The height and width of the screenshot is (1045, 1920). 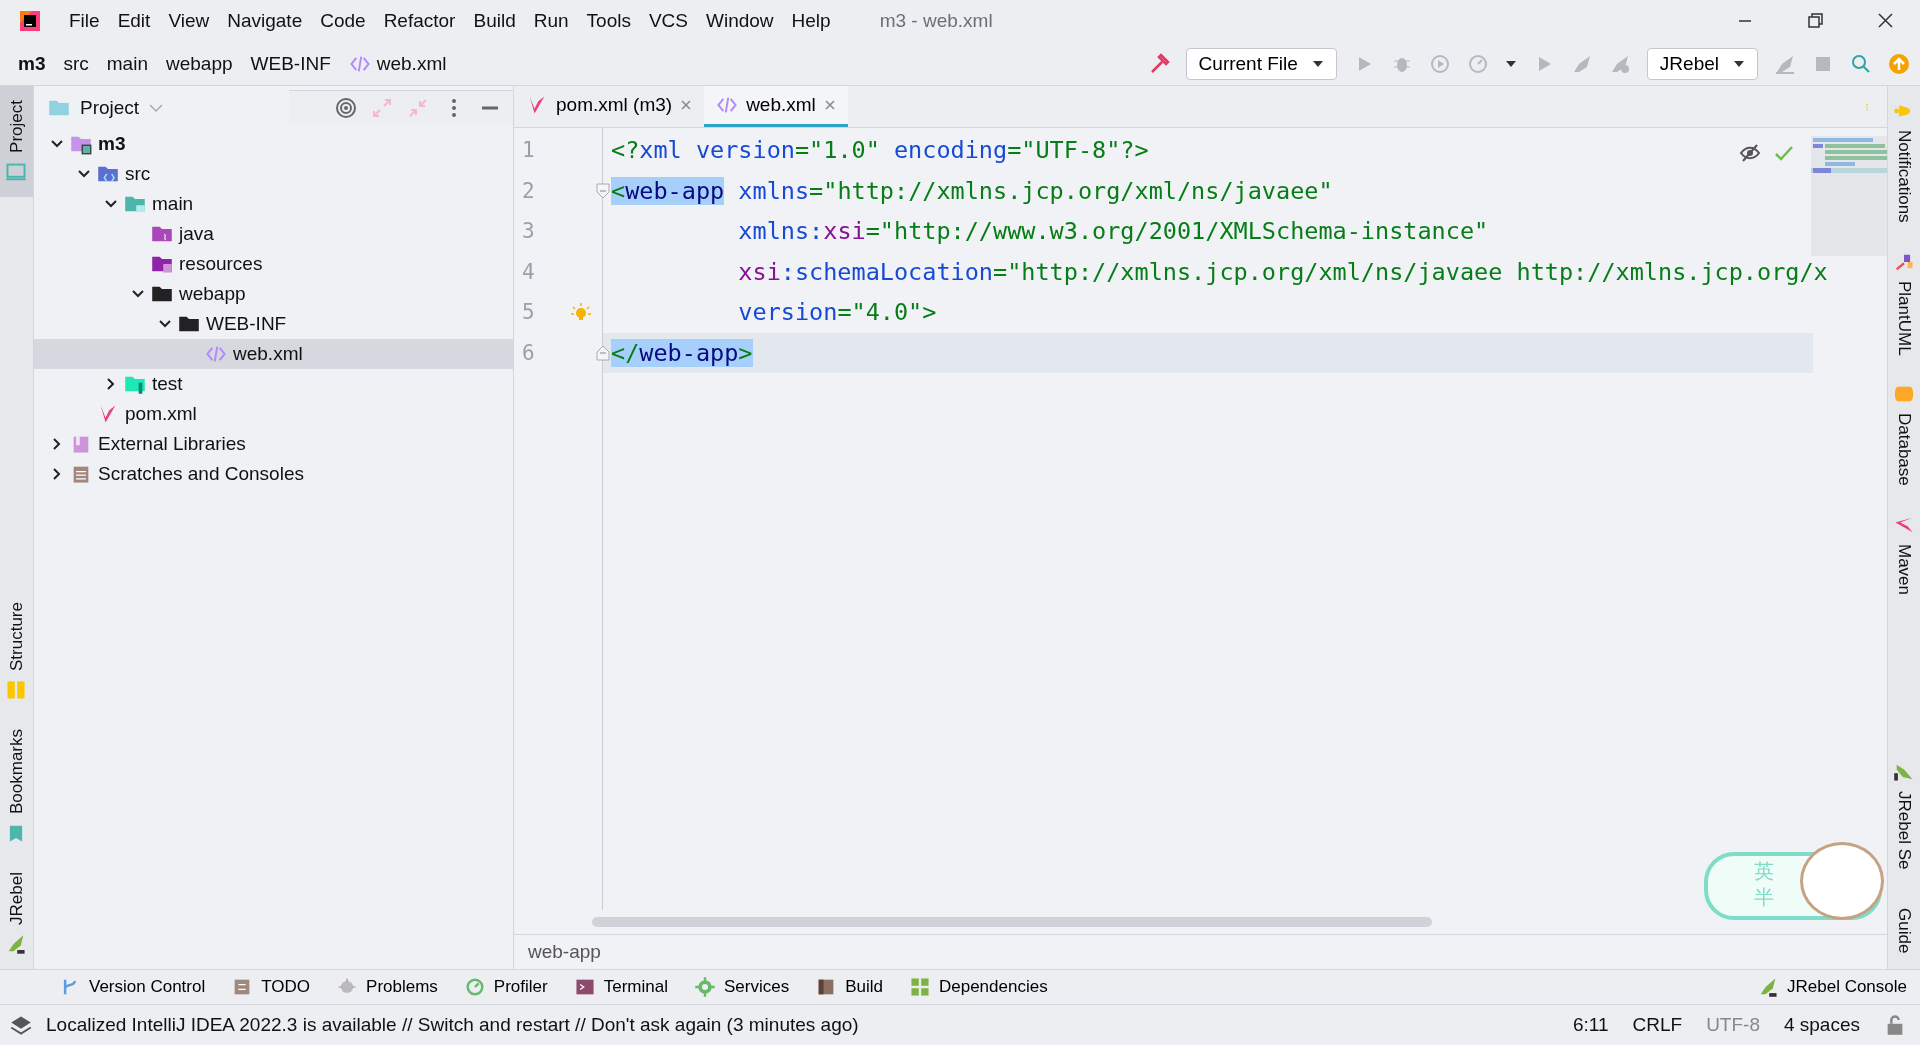 I want to click on eye-slash-icon, so click(x=1750, y=153).